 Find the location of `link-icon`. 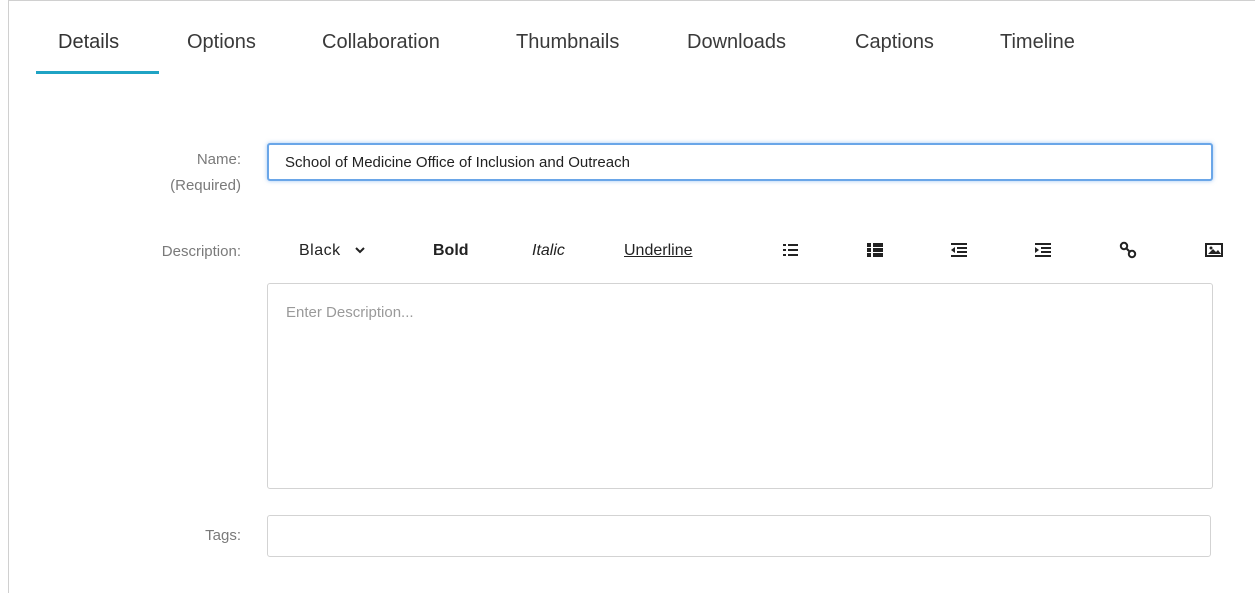

link-icon is located at coordinates (1128, 250).